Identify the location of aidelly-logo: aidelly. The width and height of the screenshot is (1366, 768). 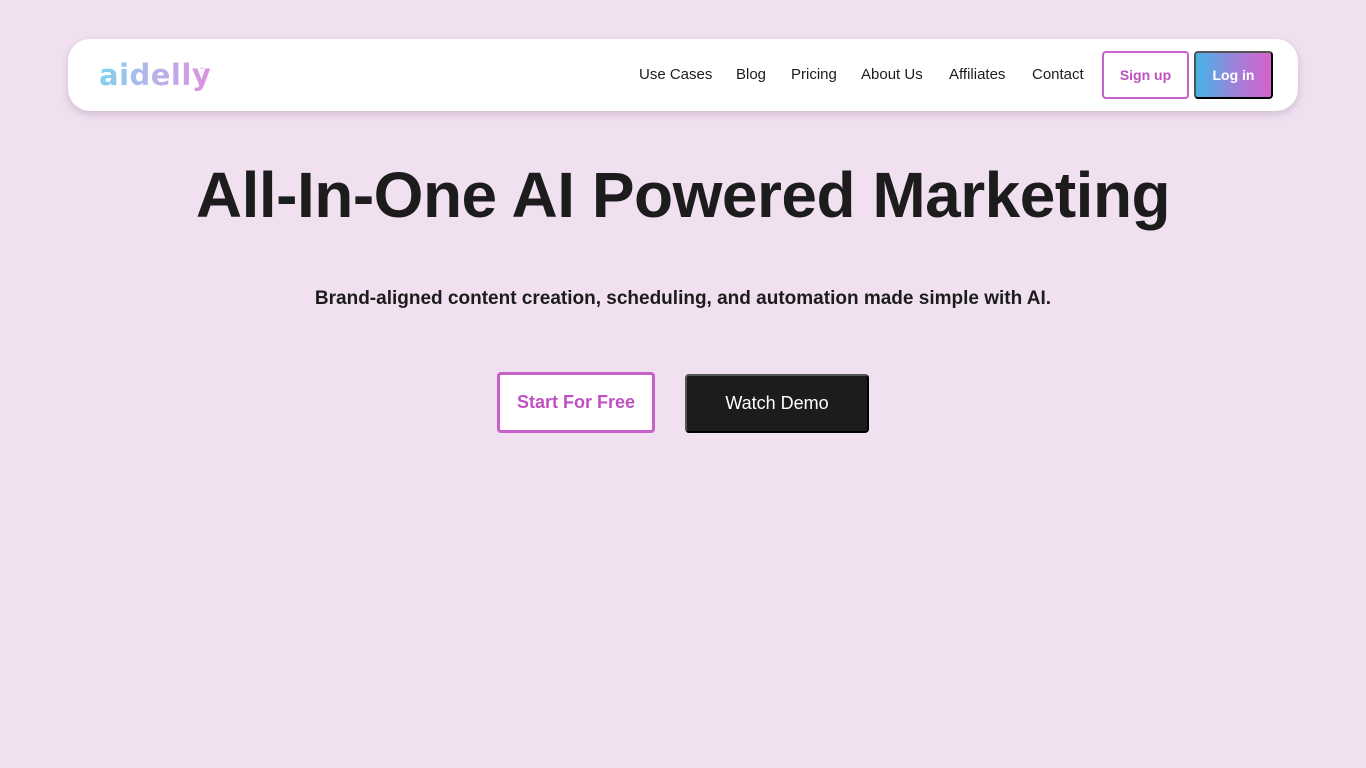
(155, 75).